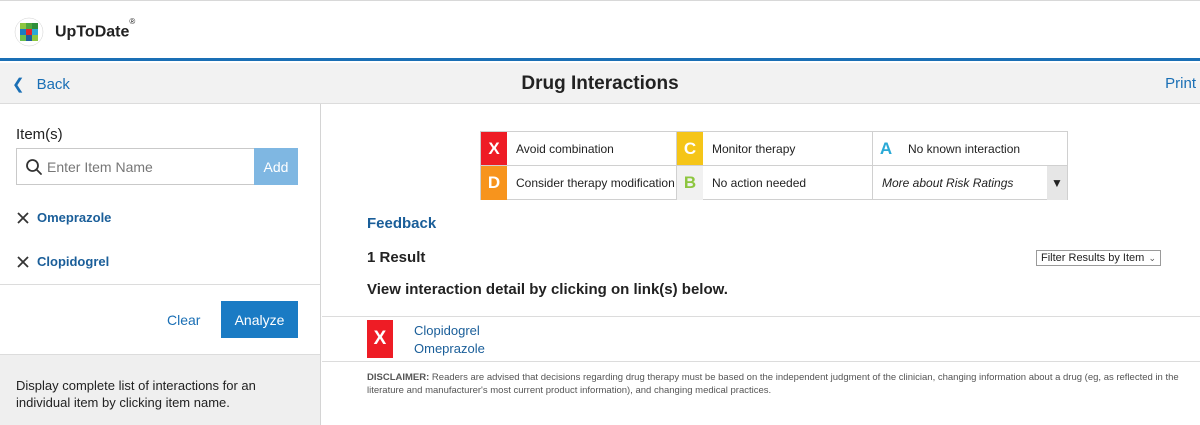  I want to click on rating-badge-b: B, so click(690, 183).